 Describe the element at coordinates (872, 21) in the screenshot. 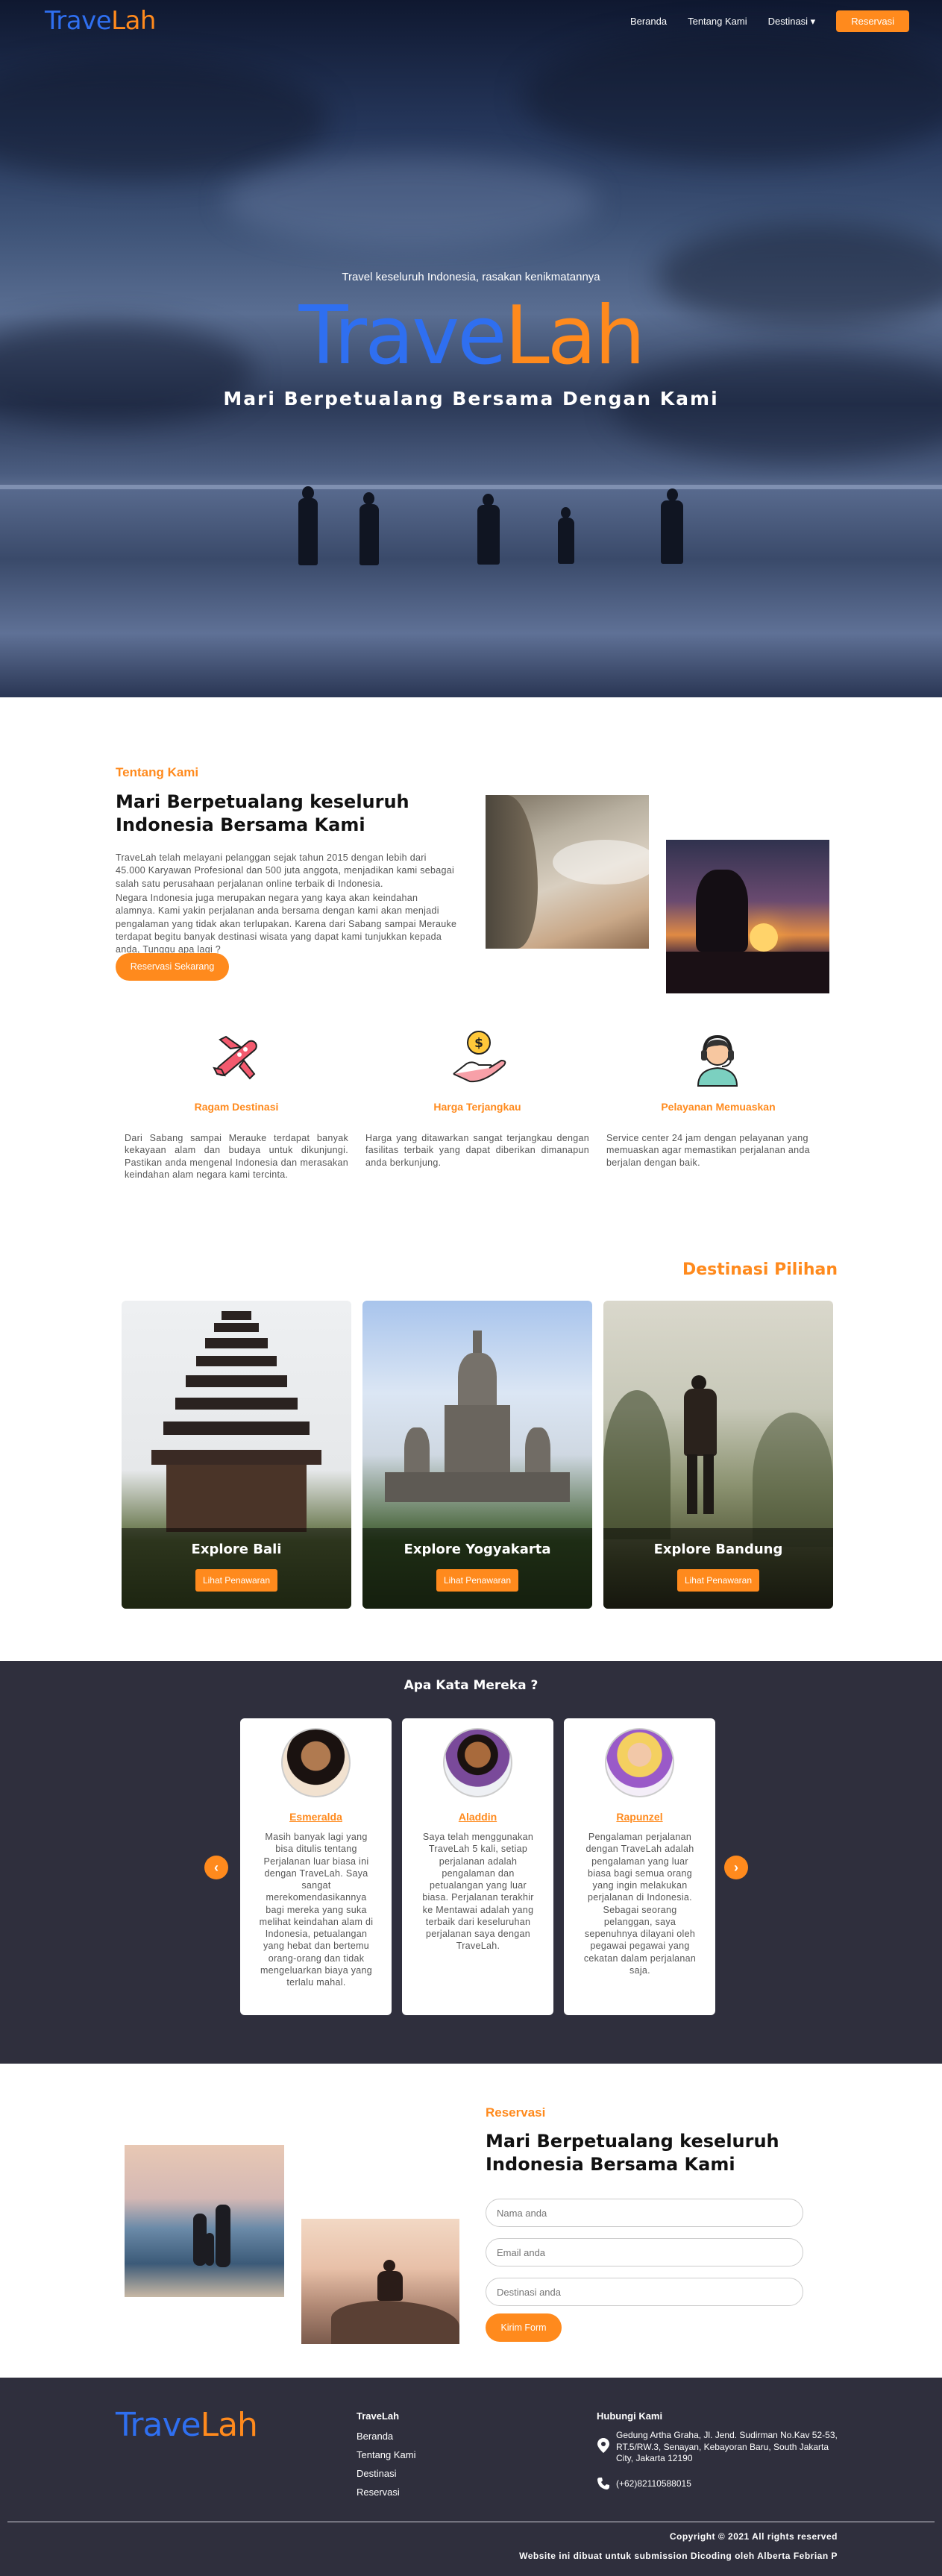

I see `nav-reservasi-button: Reservasi` at that location.